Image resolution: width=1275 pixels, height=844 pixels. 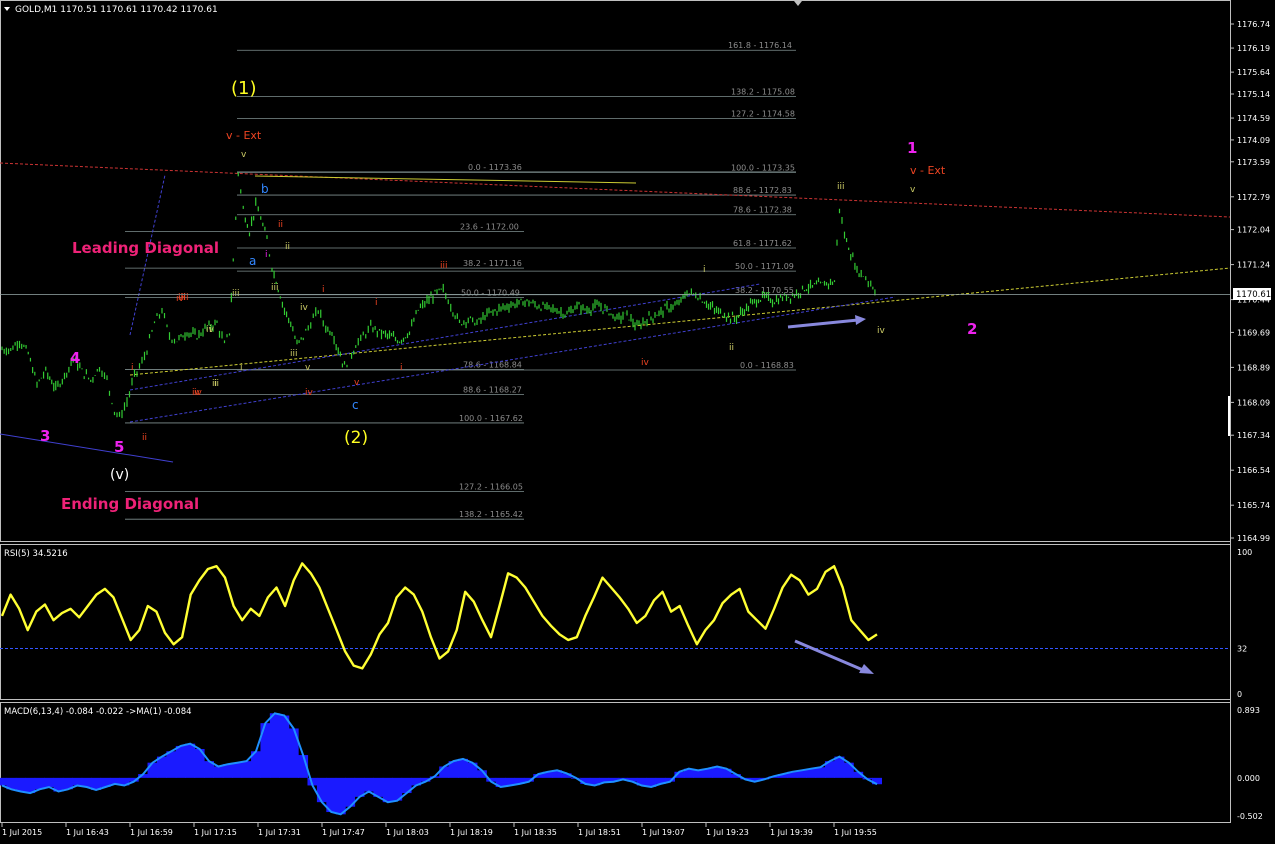 I want to click on wave-label-25: i, so click(x=132, y=368).